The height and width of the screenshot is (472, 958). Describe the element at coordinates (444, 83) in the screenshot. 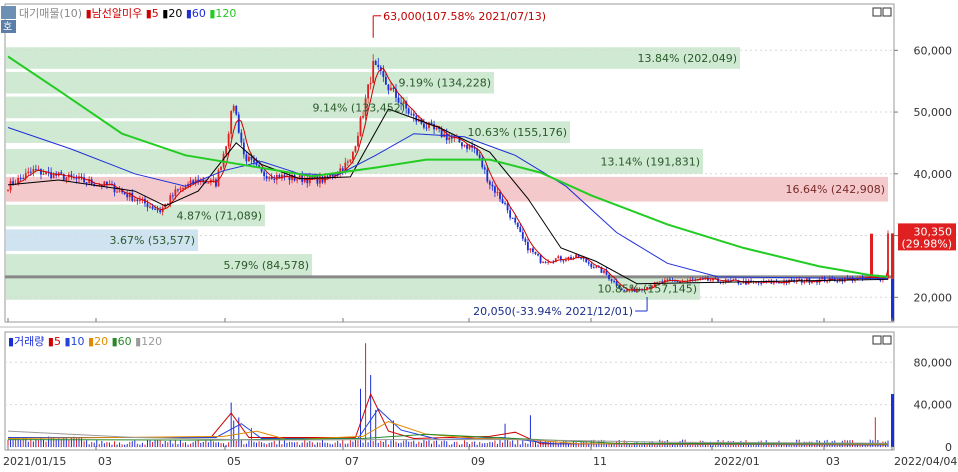

I see `supply-zone-label: 9.19% (134,228)` at that location.